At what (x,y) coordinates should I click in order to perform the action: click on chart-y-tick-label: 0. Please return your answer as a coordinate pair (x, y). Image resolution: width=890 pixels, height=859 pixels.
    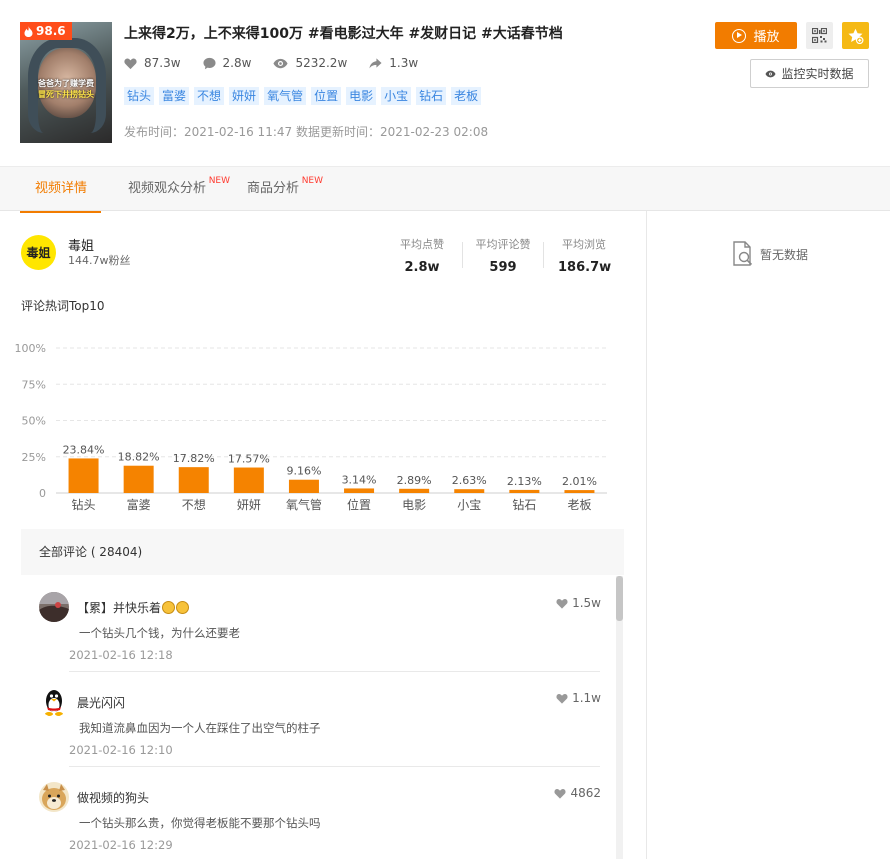
    Looking at the image, I should click on (42, 493).